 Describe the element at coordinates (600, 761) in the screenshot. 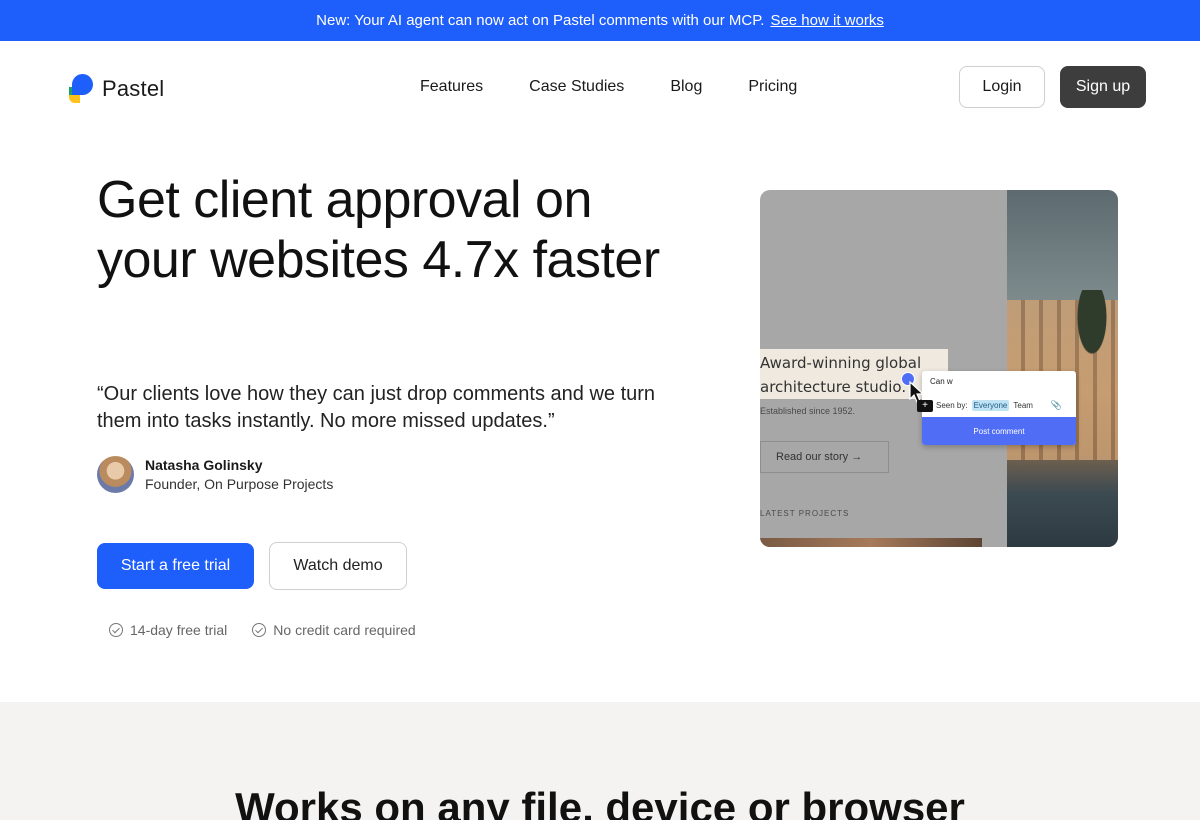

I see `features-section: Works on any file, device or browser` at that location.